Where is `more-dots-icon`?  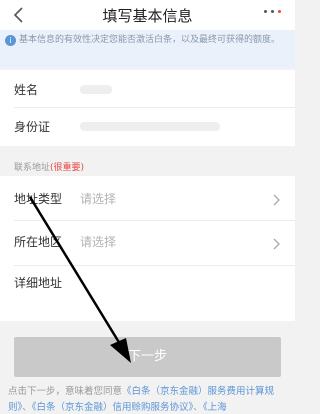 more-dots-icon is located at coordinates (273, 13).